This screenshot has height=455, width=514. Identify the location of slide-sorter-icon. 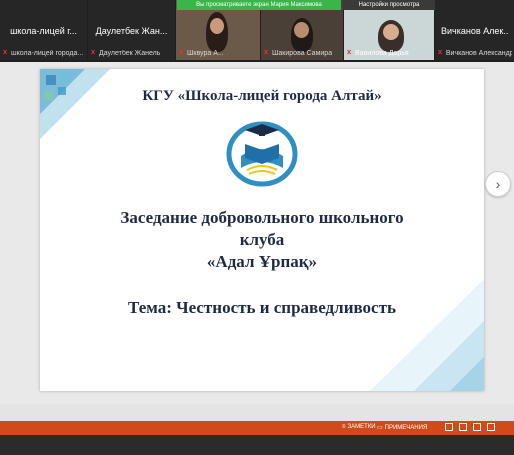
(463, 427).